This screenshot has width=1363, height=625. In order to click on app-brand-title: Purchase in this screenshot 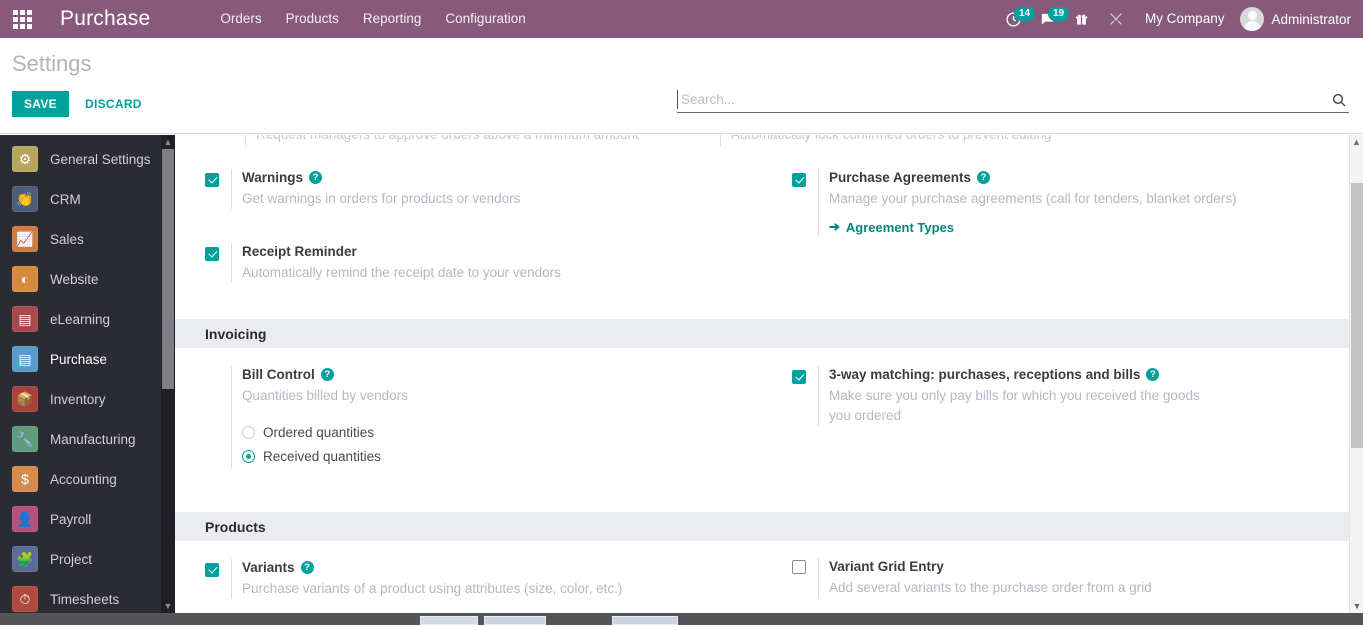, I will do `click(105, 19)`.